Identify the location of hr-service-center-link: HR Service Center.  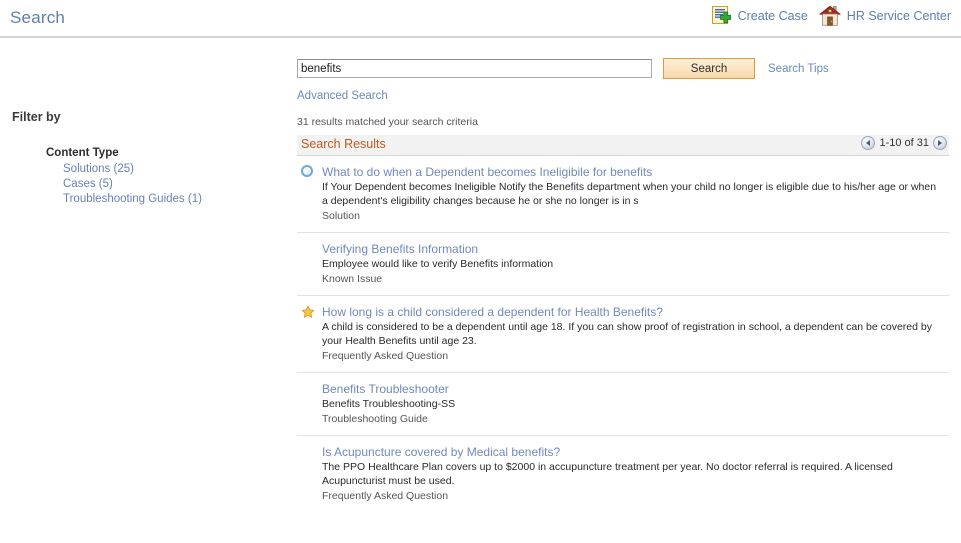
(884, 16).